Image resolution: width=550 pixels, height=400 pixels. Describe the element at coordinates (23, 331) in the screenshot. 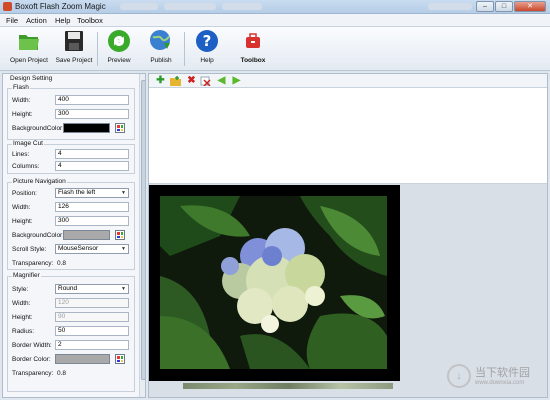

I see `magnifier-radius-label: Radius:` at that location.